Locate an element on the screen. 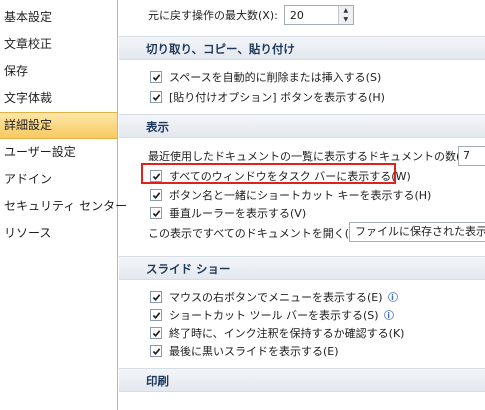  recent-docs-count-input: 7 is located at coordinates (471, 156).